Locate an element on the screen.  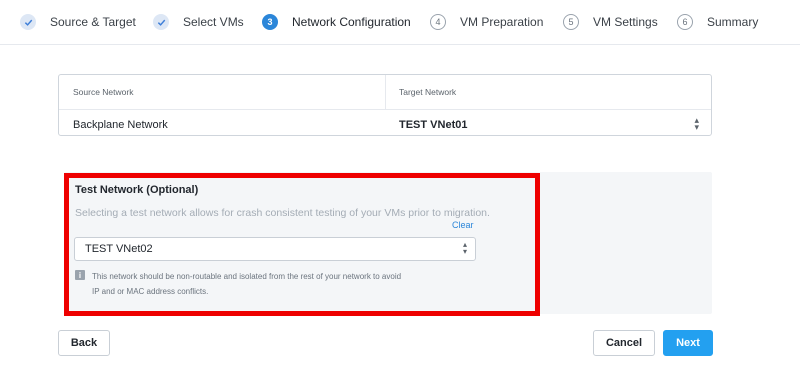
cancel-button: Cancel is located at coordinates (624, 343).